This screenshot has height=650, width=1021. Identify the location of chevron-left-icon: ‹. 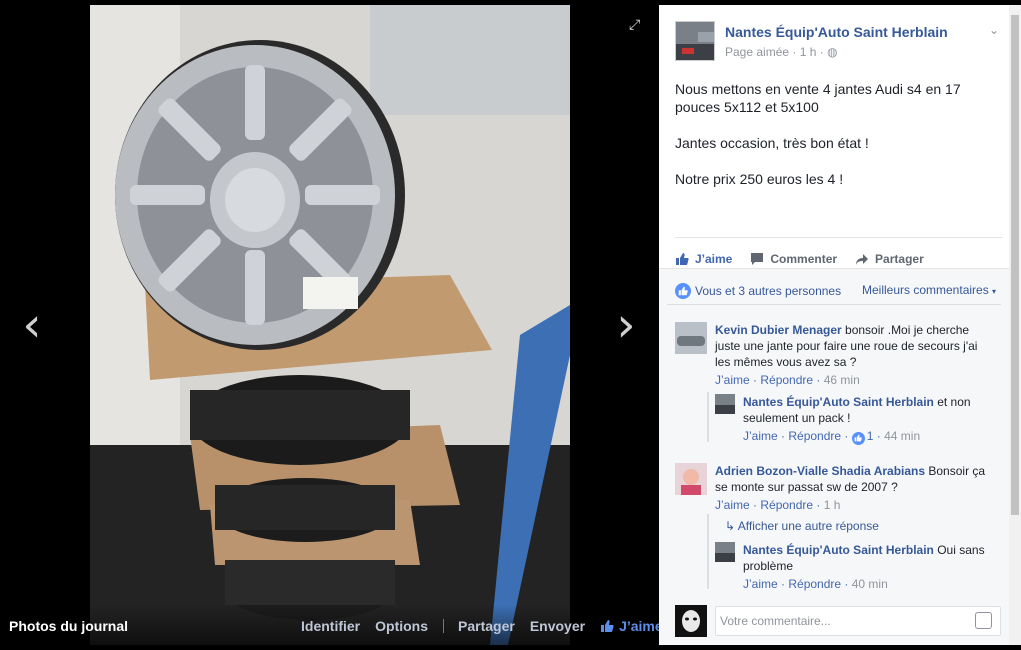
(32, 325).